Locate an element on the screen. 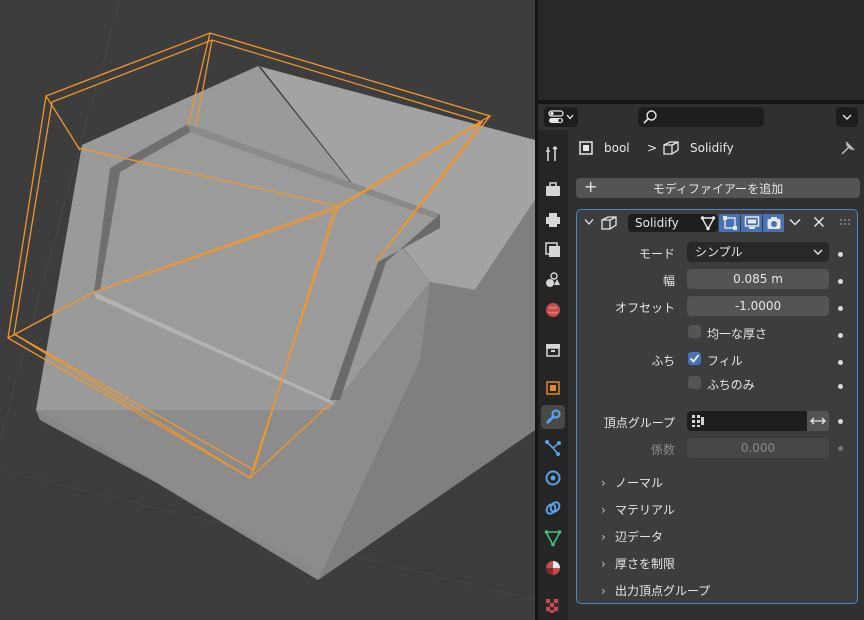 The height and width of the screenshot is (620, 864). particles-icon is located at coordinates (553, 448).